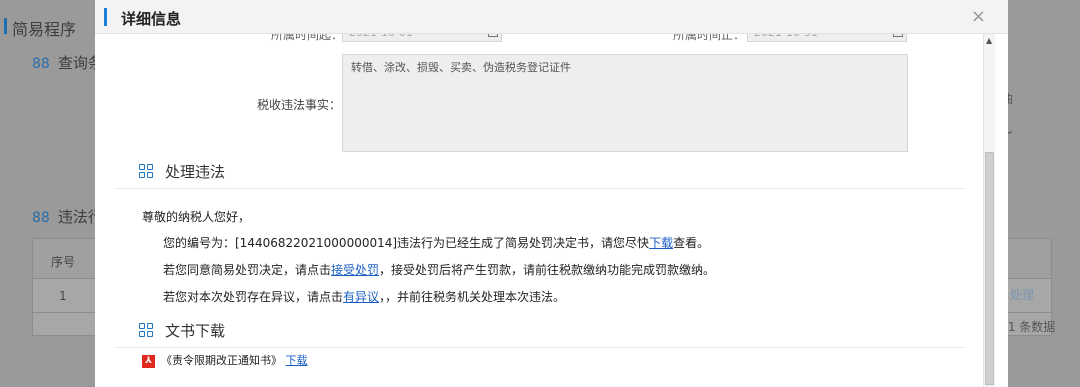 The image size is (1080, 387). What do you see at coordinates (978, 16) in the screenshot?
I see `close-icon: ×` at bounding box center [978, 16].